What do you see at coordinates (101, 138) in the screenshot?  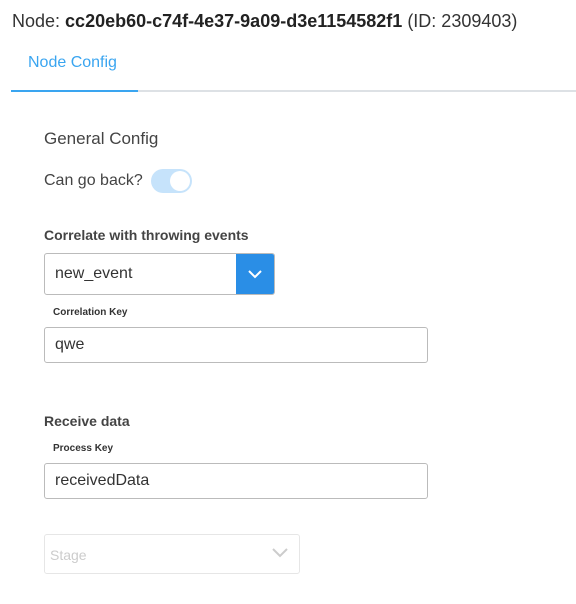 I see `general-config-heading: General Config` at bounding box center [101, 138].